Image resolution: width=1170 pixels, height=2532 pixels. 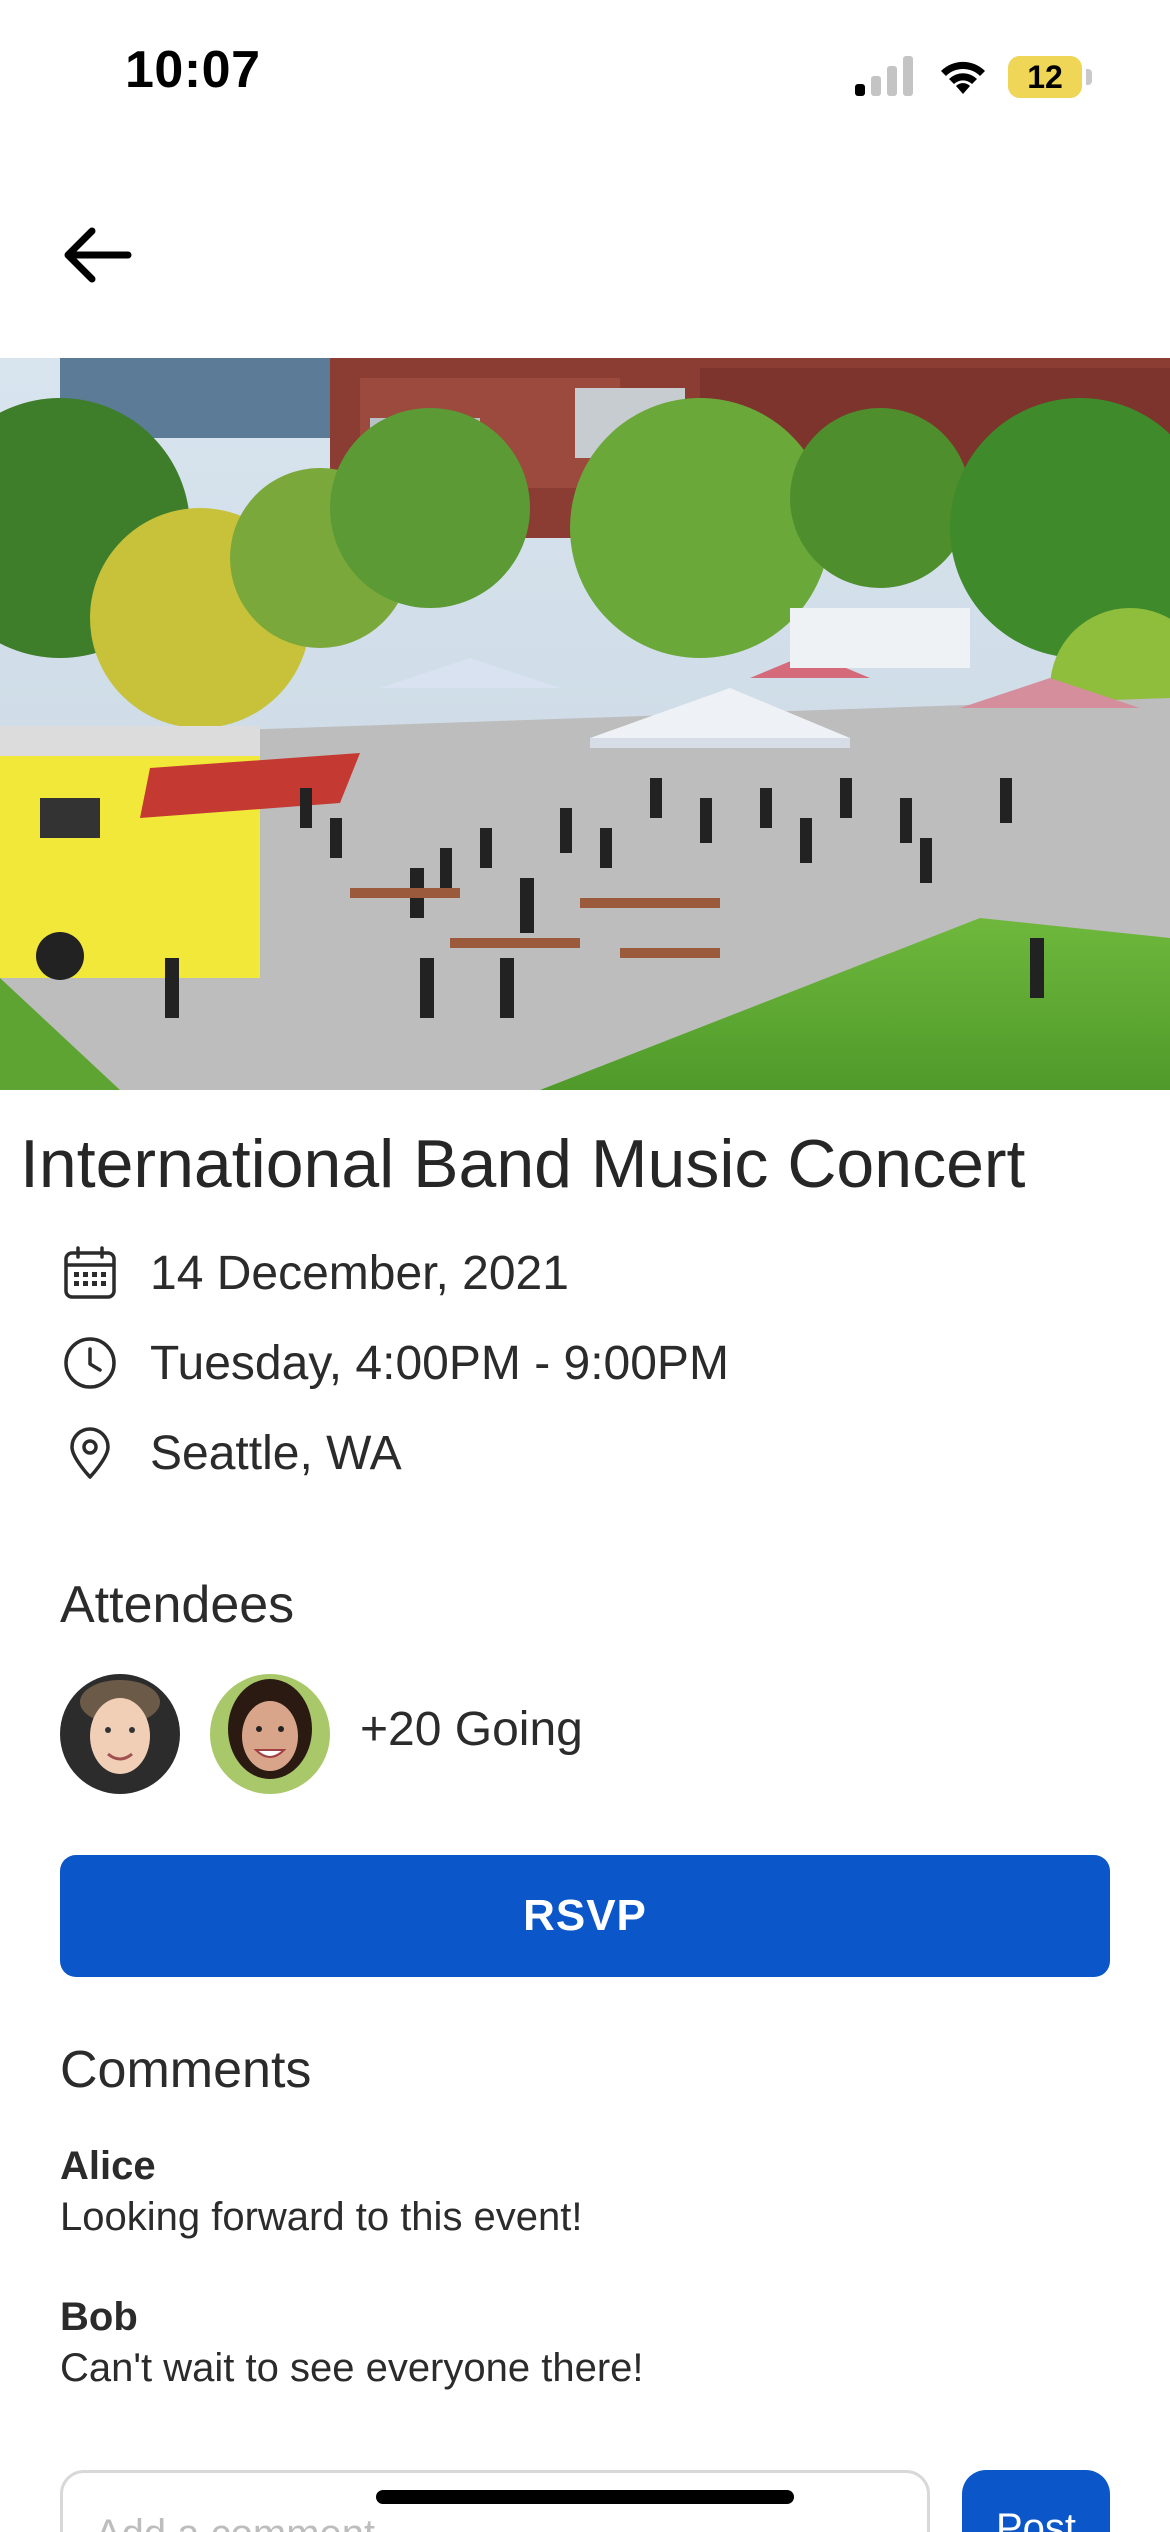 I want to click on event-date-row: 14 December, 2021, so click(x=314, y=1273).